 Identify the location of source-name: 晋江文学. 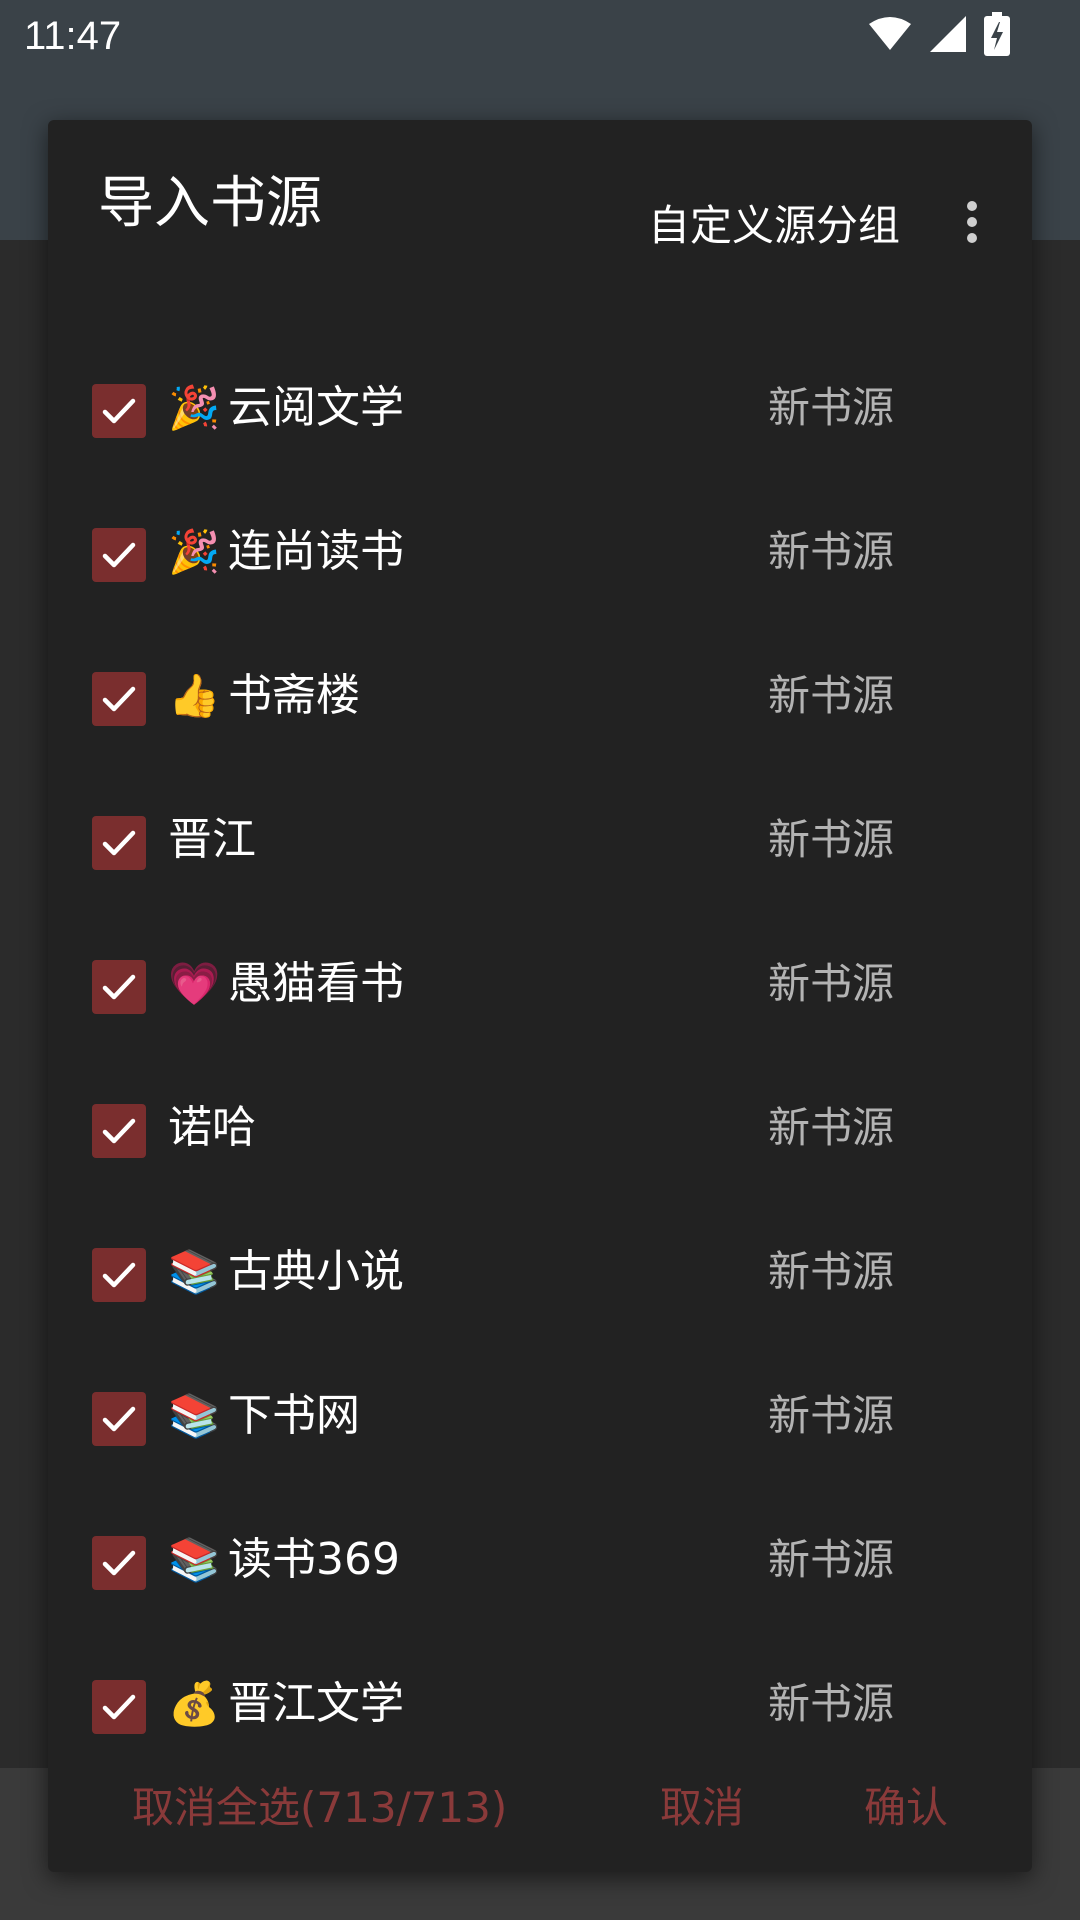
(316, 1703).